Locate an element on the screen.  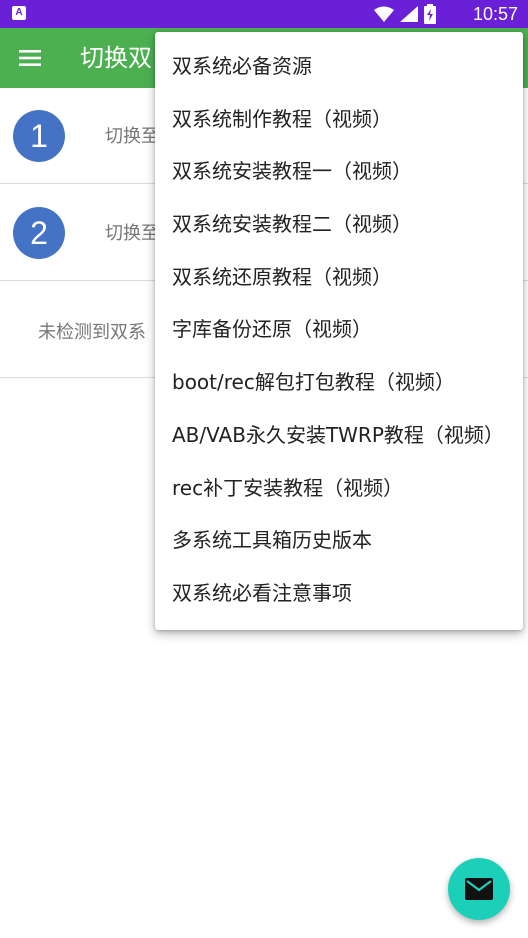
menu-item-make-tutorial: 双系统制作教程（视频） is located at coordinates (339, 119).